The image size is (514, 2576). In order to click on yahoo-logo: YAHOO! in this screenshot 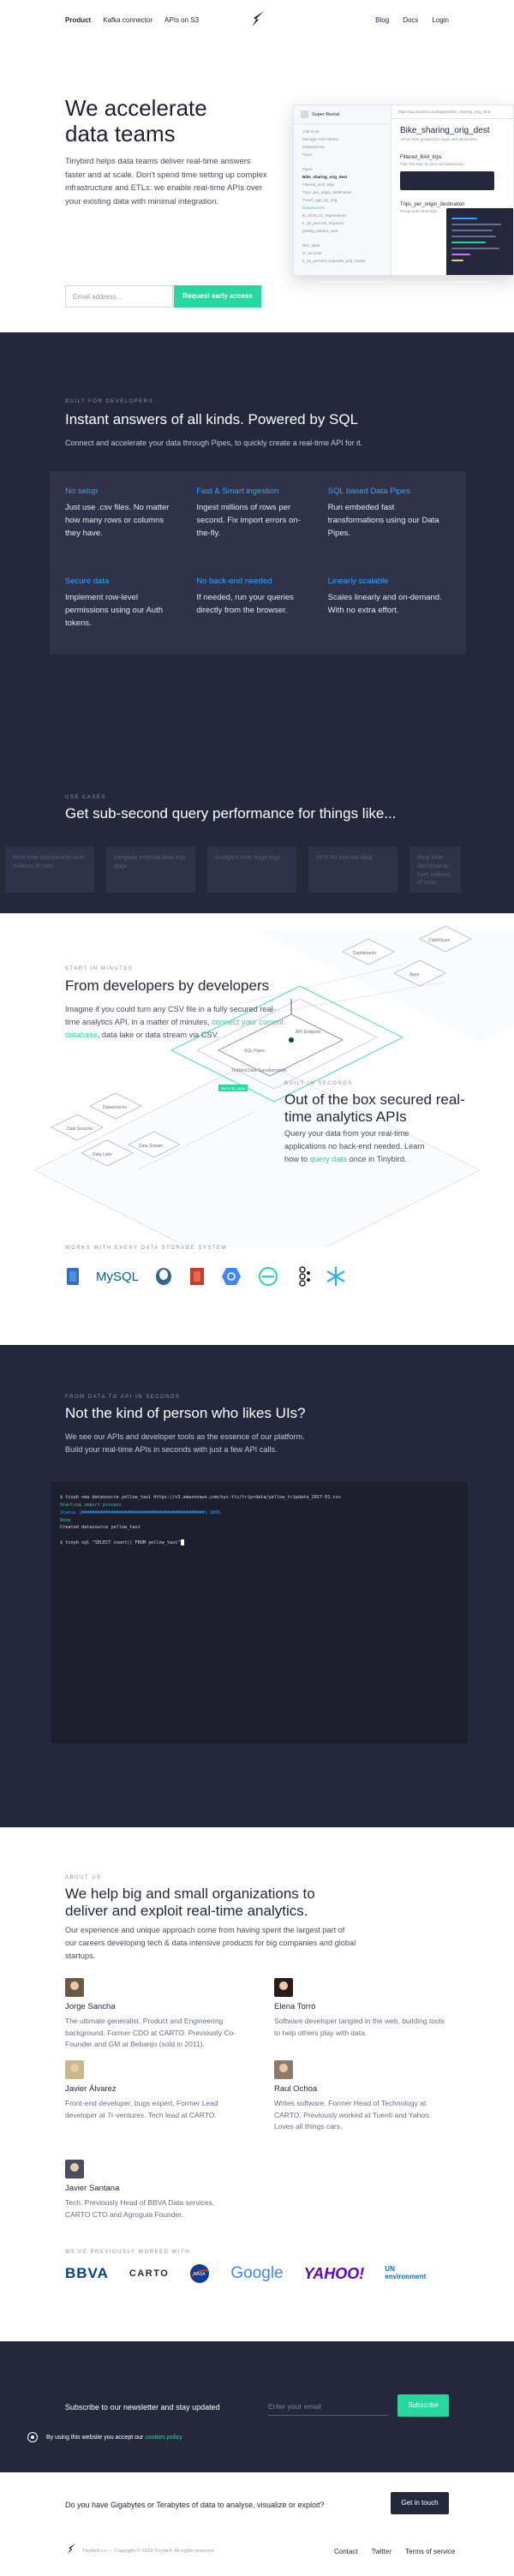, I will do `click(334, 2273)`.